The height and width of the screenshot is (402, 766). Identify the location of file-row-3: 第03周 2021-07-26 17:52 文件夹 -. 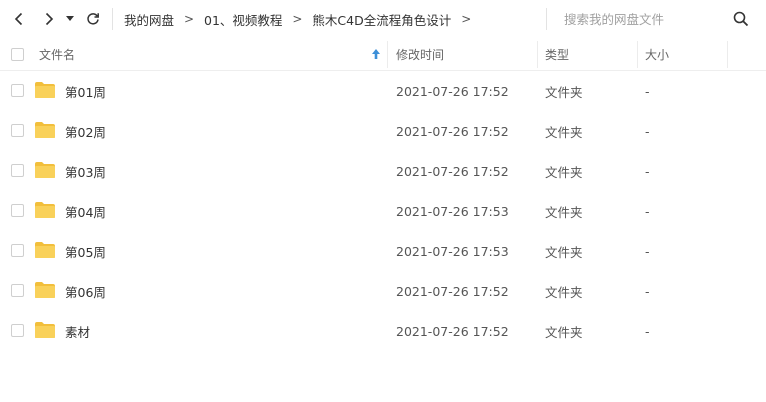
(383, 171).